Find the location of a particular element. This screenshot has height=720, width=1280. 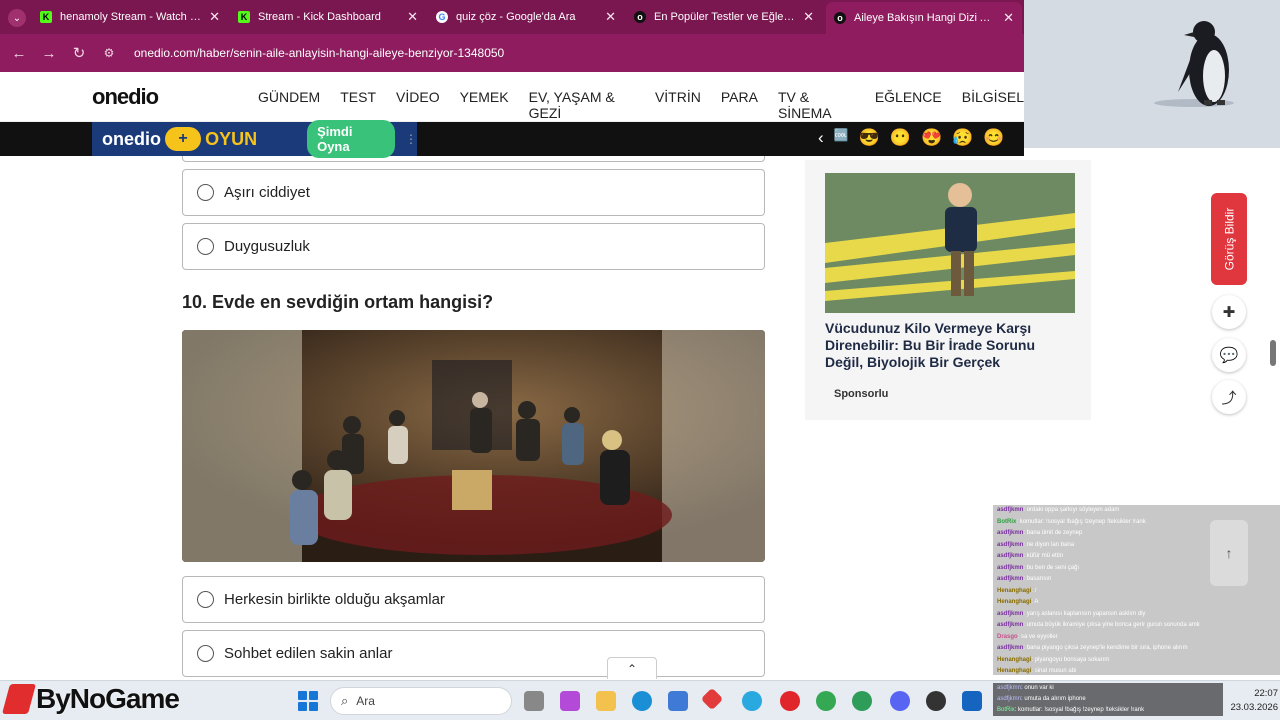

tab-title: Aileye Bakışın Hangi Dizi Ailesin is located at coordinates (926, 18).